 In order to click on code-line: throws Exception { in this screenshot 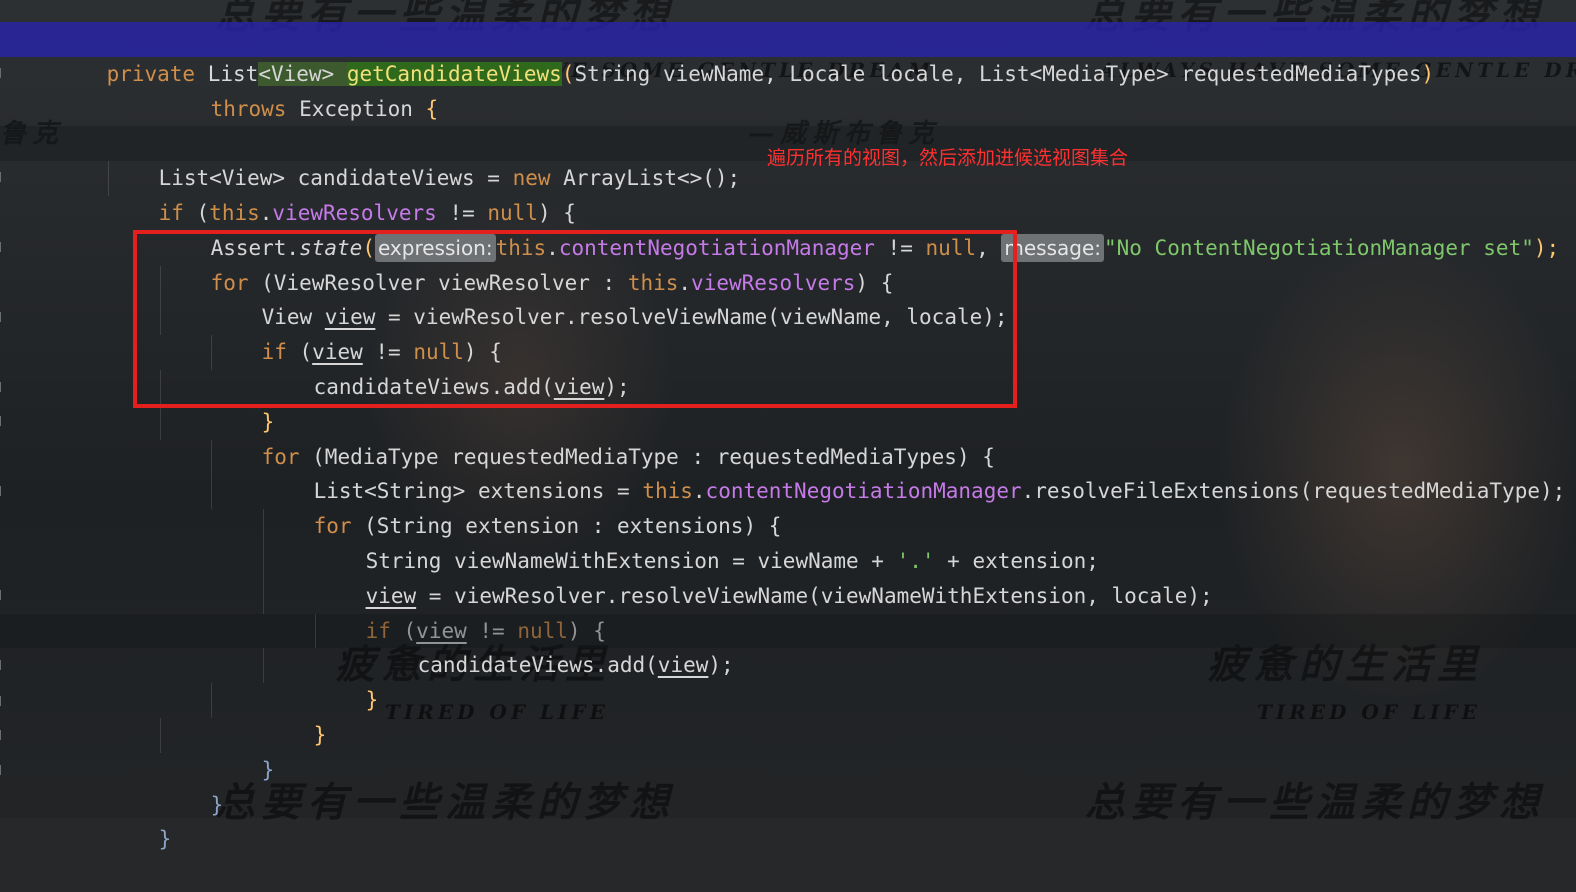, I will do `click(788, 89)`.